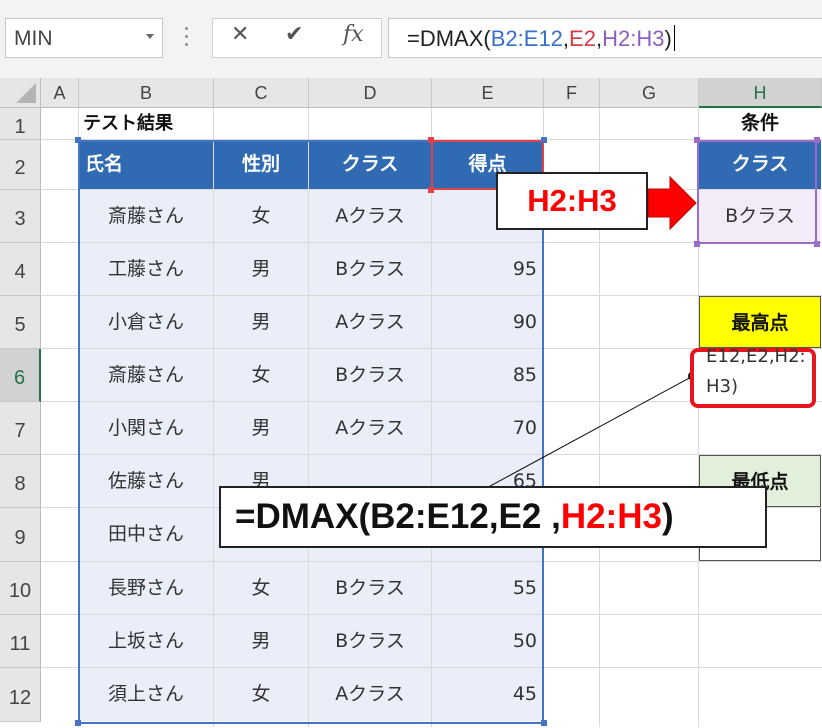 This screenshot has height=728, width=822. I want to click on active-cell-h6-editing: E12,E2,H2: H3), so click(753, 377).